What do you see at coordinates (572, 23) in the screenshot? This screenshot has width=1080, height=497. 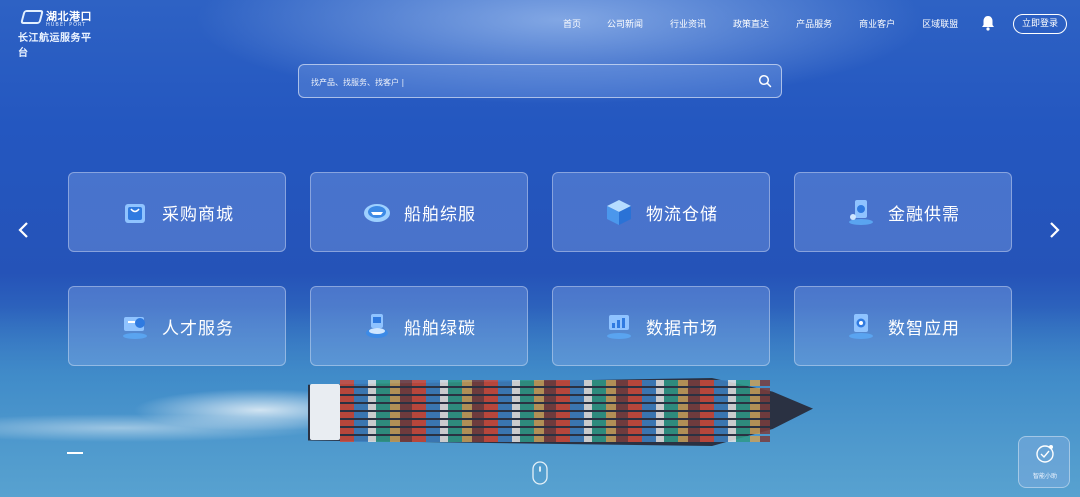 I see `nav-item-home: 首页` at bounding box center [572, 23].